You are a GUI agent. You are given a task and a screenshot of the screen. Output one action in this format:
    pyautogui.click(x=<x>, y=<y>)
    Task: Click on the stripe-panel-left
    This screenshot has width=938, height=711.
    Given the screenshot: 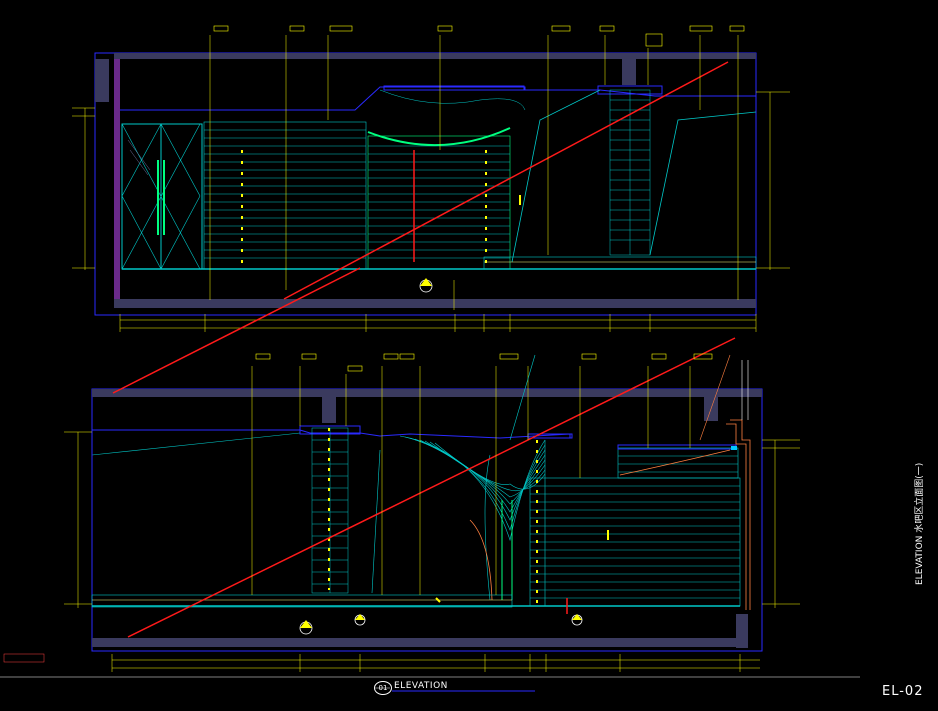 What is the action you would take?
    pyautogui.click(x=285, y=195)
    